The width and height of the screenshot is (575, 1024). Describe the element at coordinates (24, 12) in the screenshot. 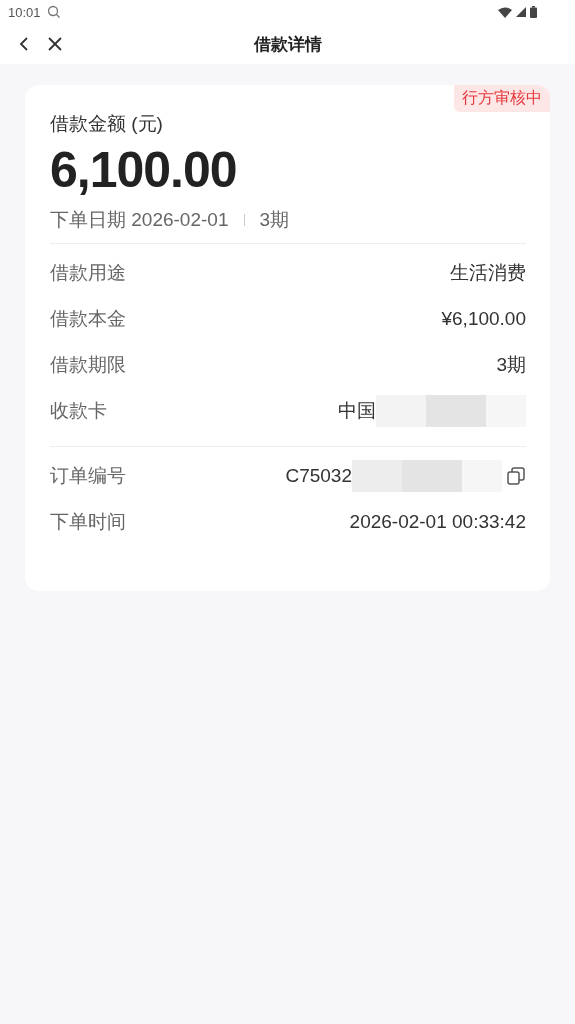

I see `status-time: 10:01` at that location.